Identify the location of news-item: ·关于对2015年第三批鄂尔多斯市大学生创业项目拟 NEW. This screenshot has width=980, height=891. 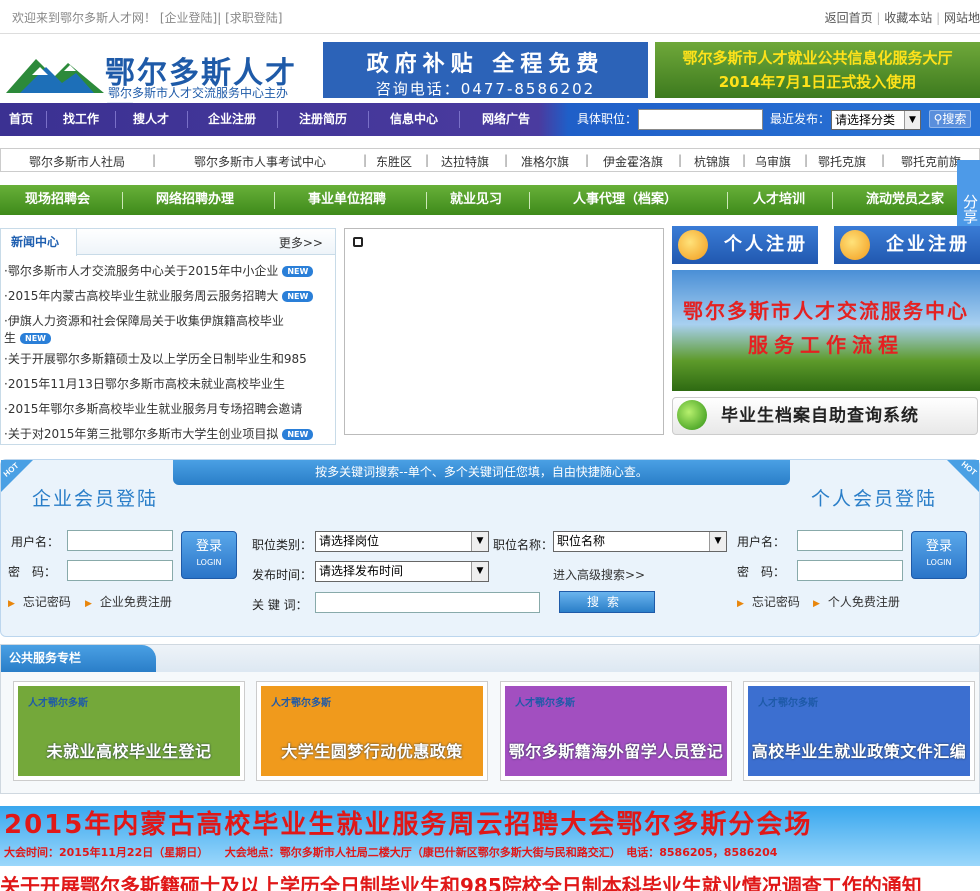
(159, 434).